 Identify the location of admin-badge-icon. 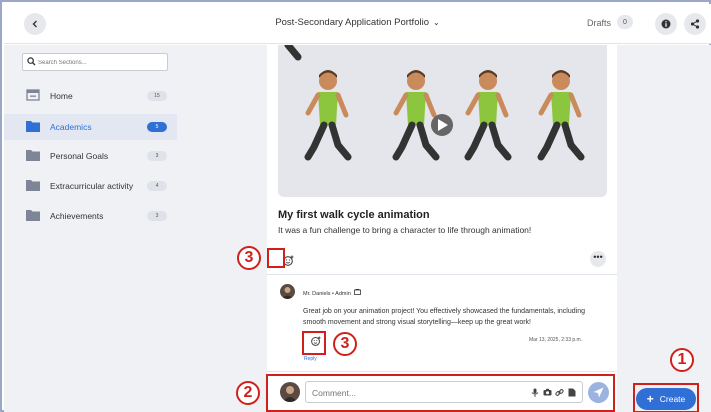
(357, 292).